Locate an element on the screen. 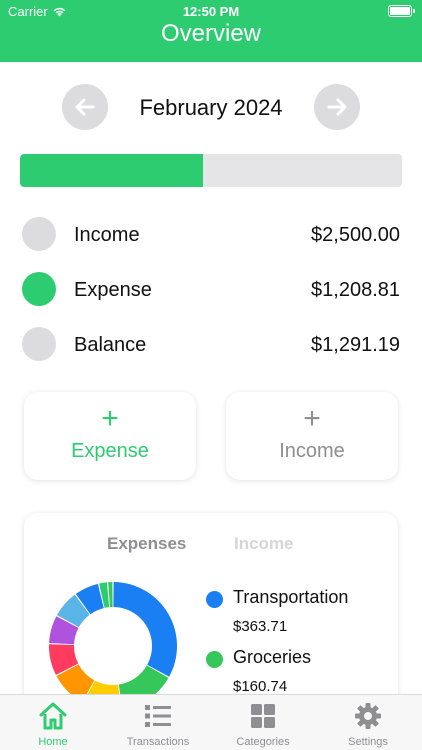  budget-progress-fill is located at coordinates (112, 170).